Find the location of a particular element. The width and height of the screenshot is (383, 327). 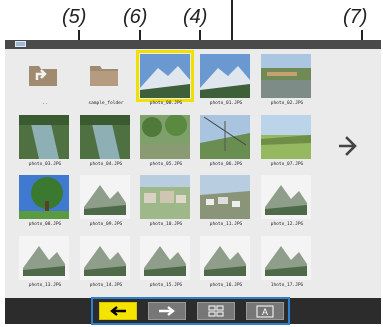

up-folder-icon is located at coordinates (43, 76).